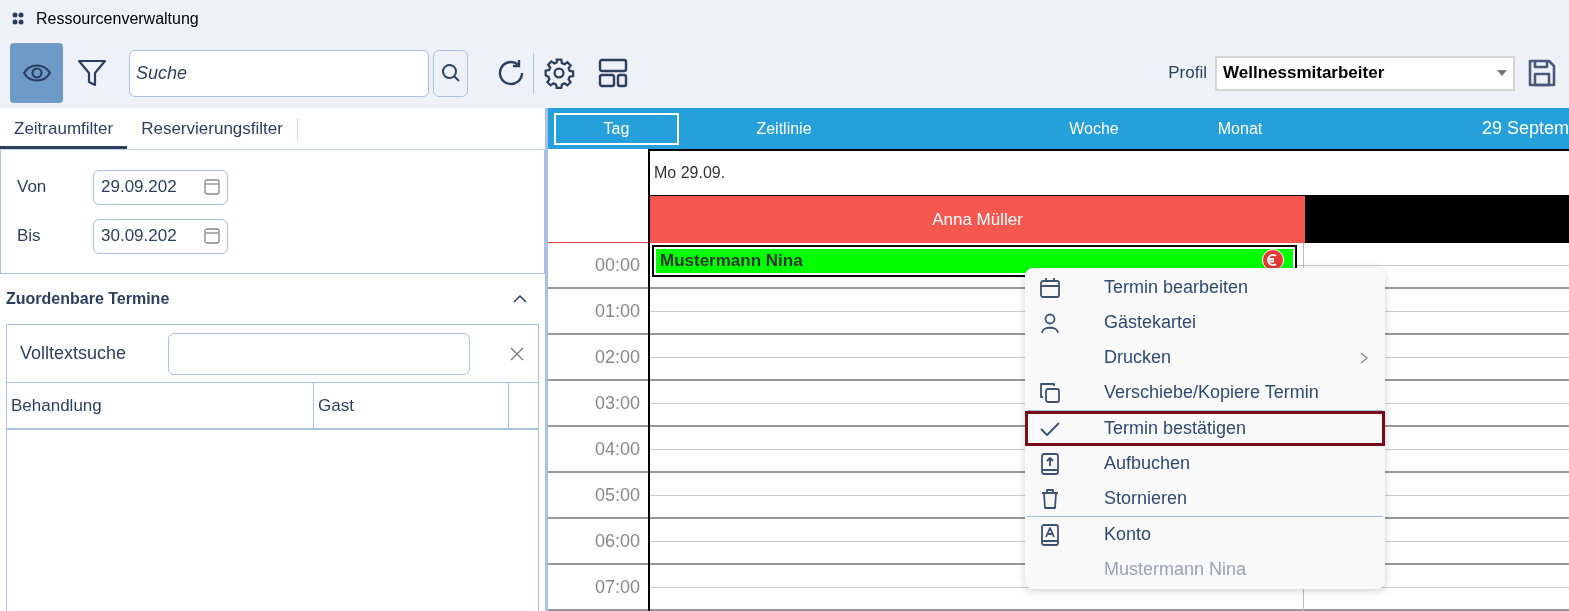 This screenshot has width=1569, height=611. What do you see at coordinates (1365, 73) in the screenshot?
I see `profile-dropdown: Wellnessmitarbeiter` at bounding box center [1365, 73].